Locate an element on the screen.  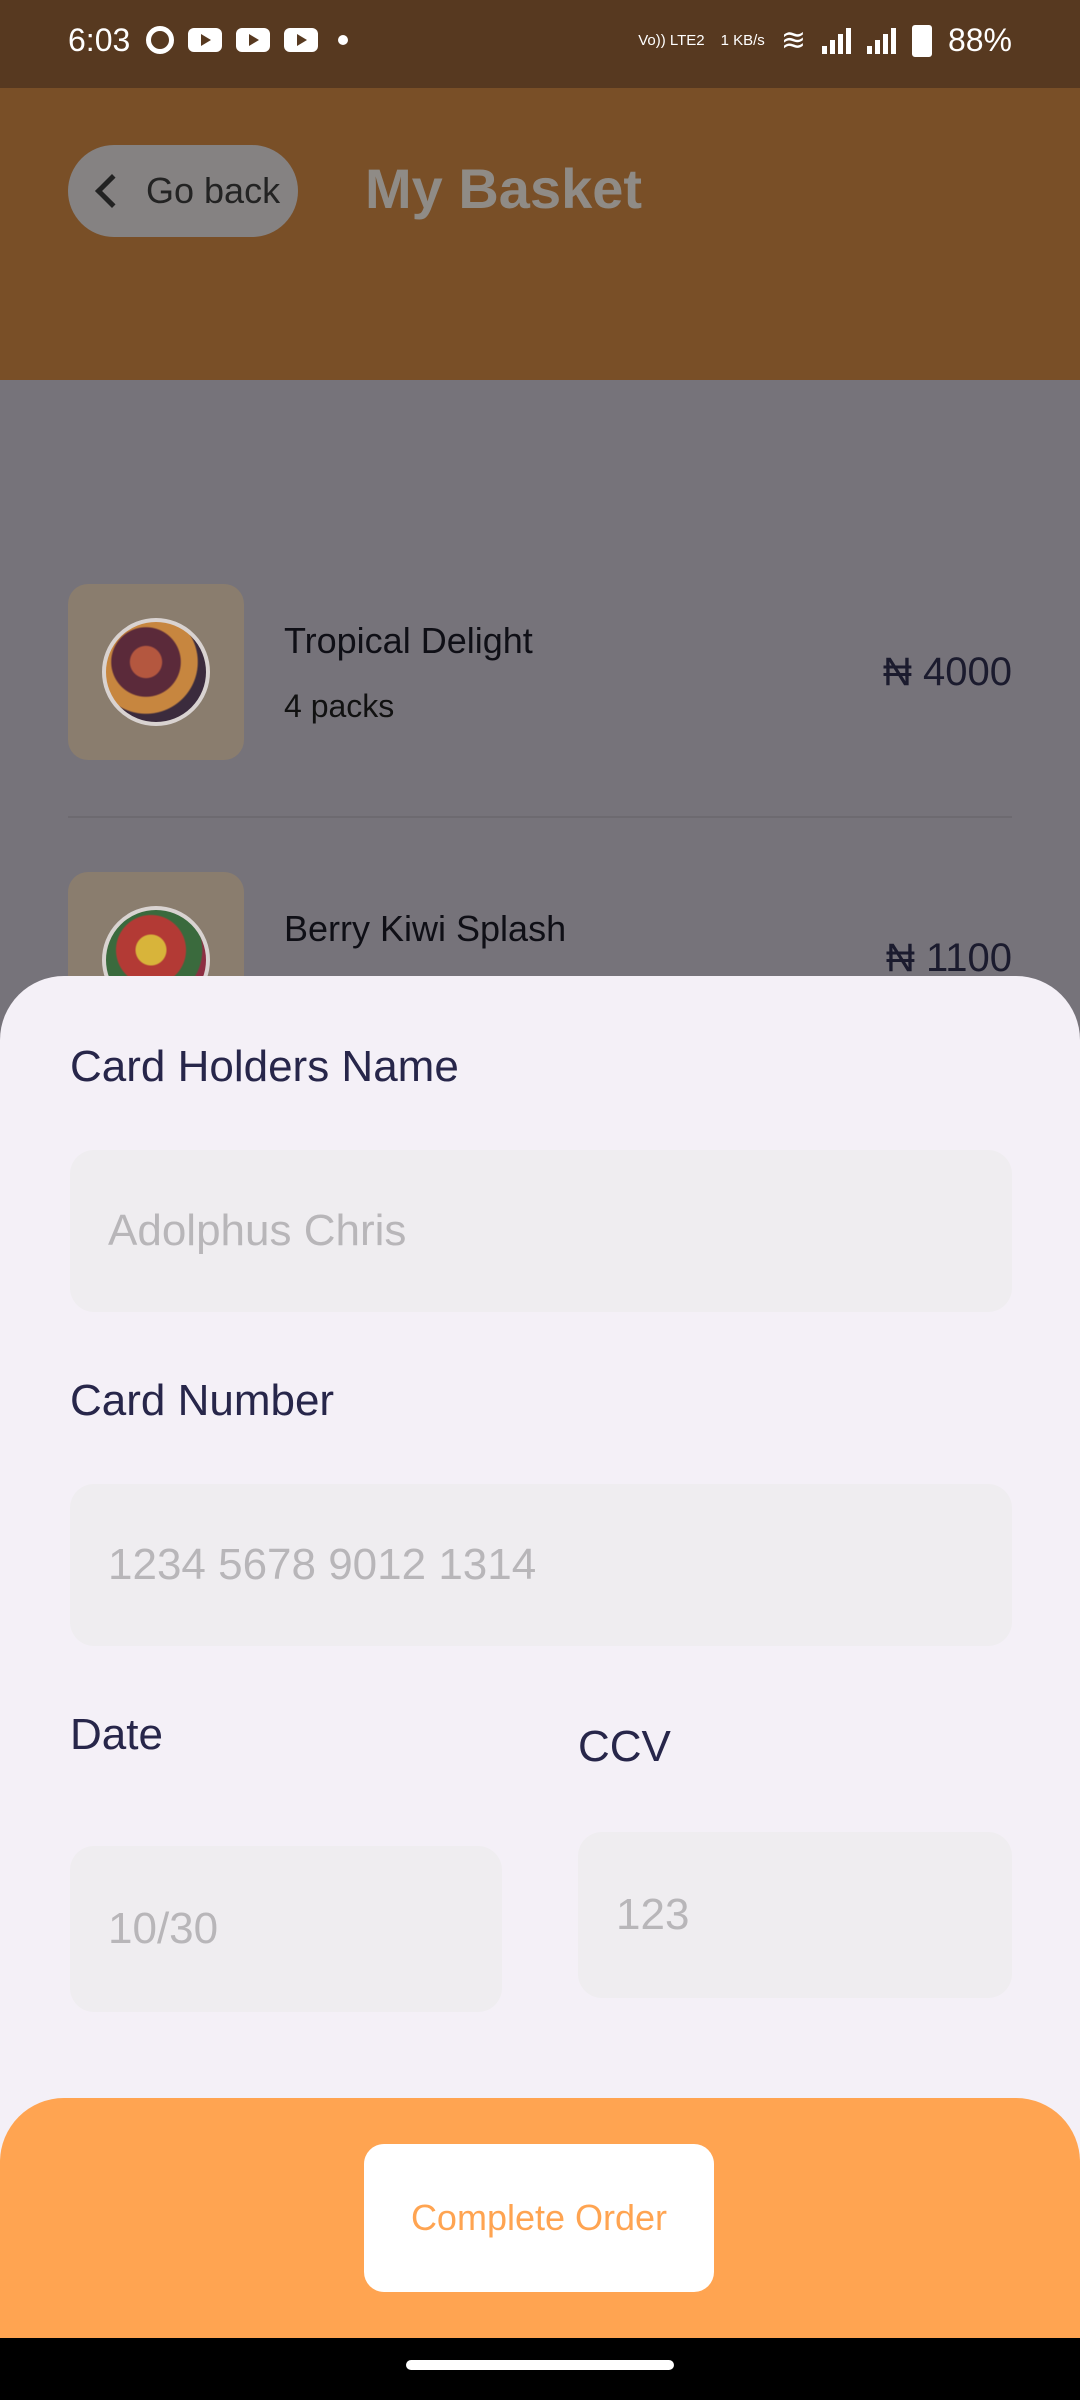
item-price: ₦ 1100 is located at coordinates (948, 958).